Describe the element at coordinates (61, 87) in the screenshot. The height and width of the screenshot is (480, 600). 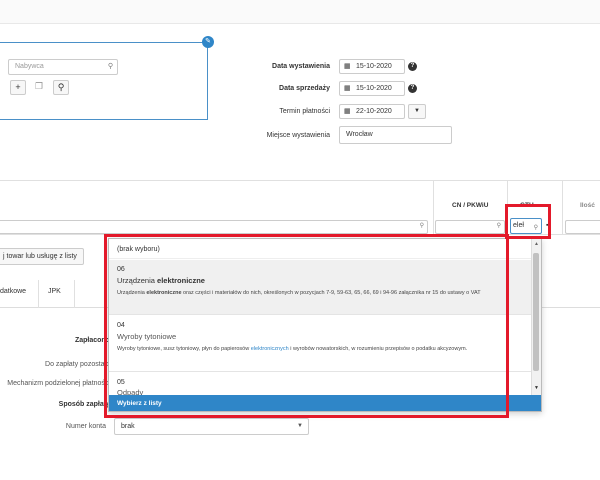
I see `search-buyer-button: ⚲` at that location.